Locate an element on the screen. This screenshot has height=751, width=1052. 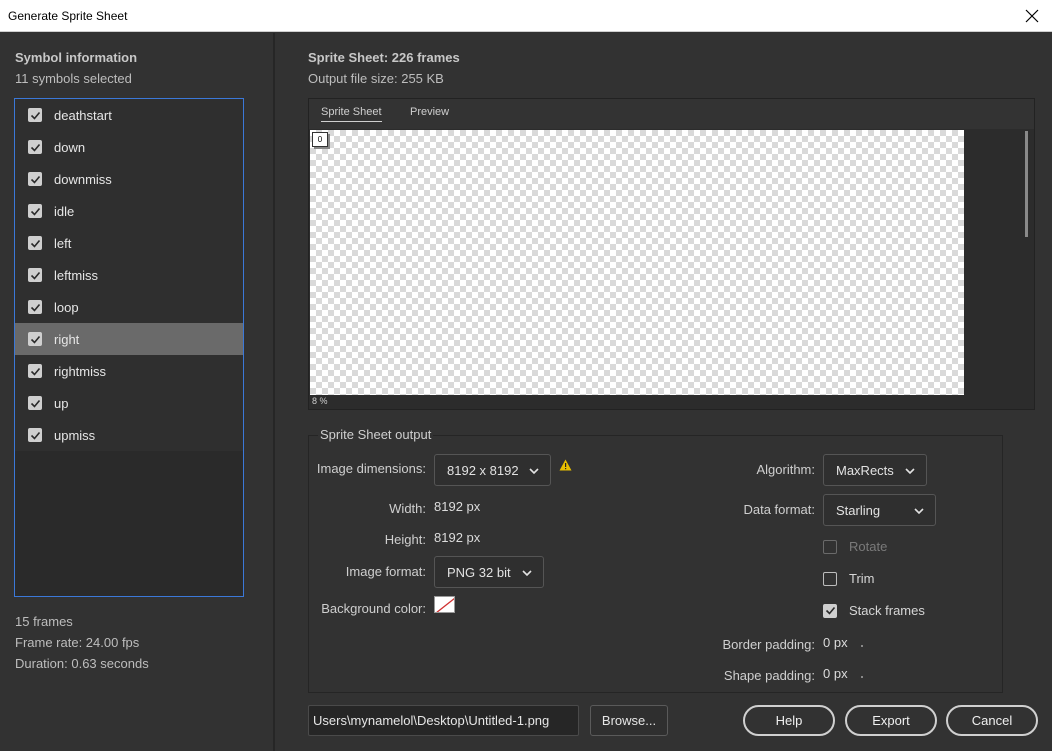
image-format-dropdown: PNG 32 bit is located at coordinates (489, 572).